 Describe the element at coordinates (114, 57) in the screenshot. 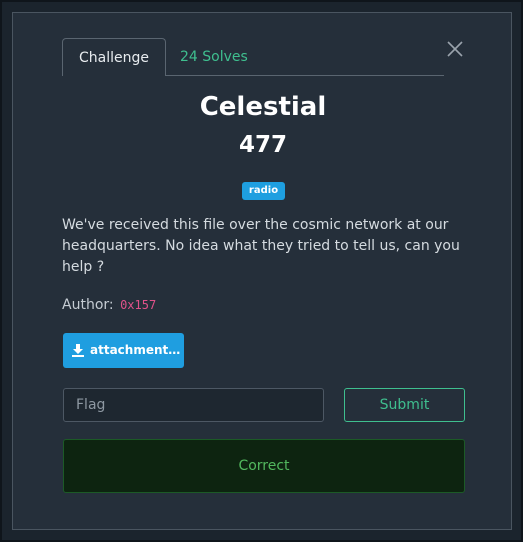

I see `tab-challenge: Challenge` at that location.